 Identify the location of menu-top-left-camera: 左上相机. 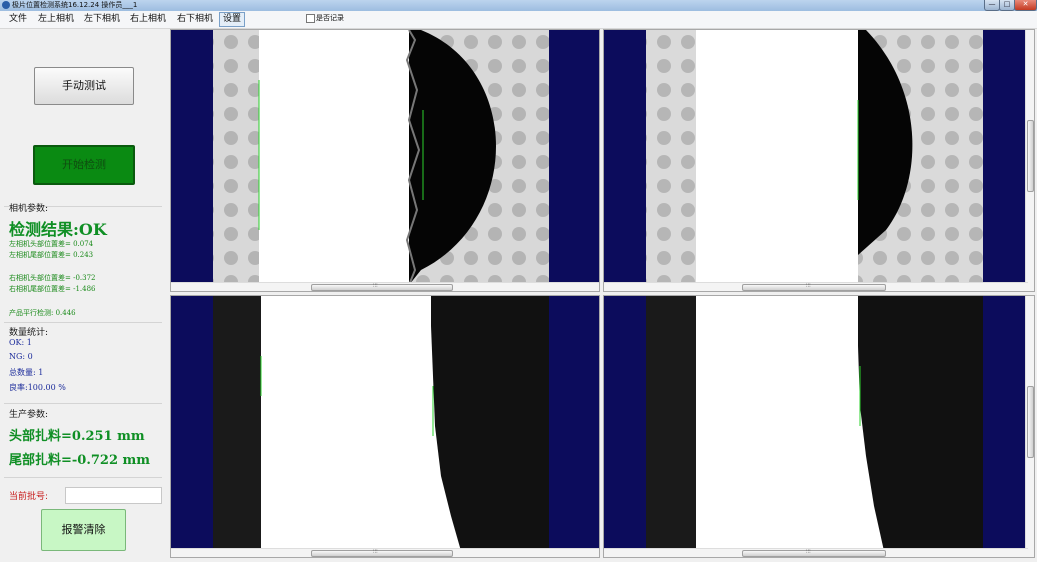
(56, 19).